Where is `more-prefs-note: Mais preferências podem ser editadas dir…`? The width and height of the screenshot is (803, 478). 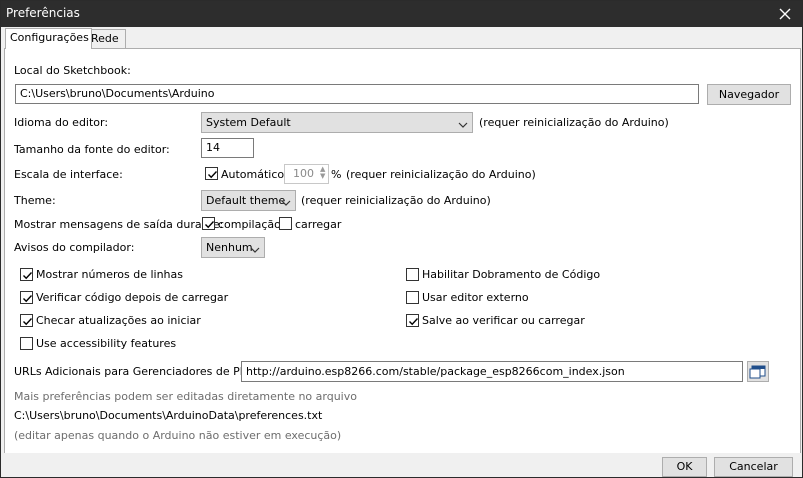 more-prefs-note: Mais preferências podem ser editadas dir… is located at coordinates (185, 396).